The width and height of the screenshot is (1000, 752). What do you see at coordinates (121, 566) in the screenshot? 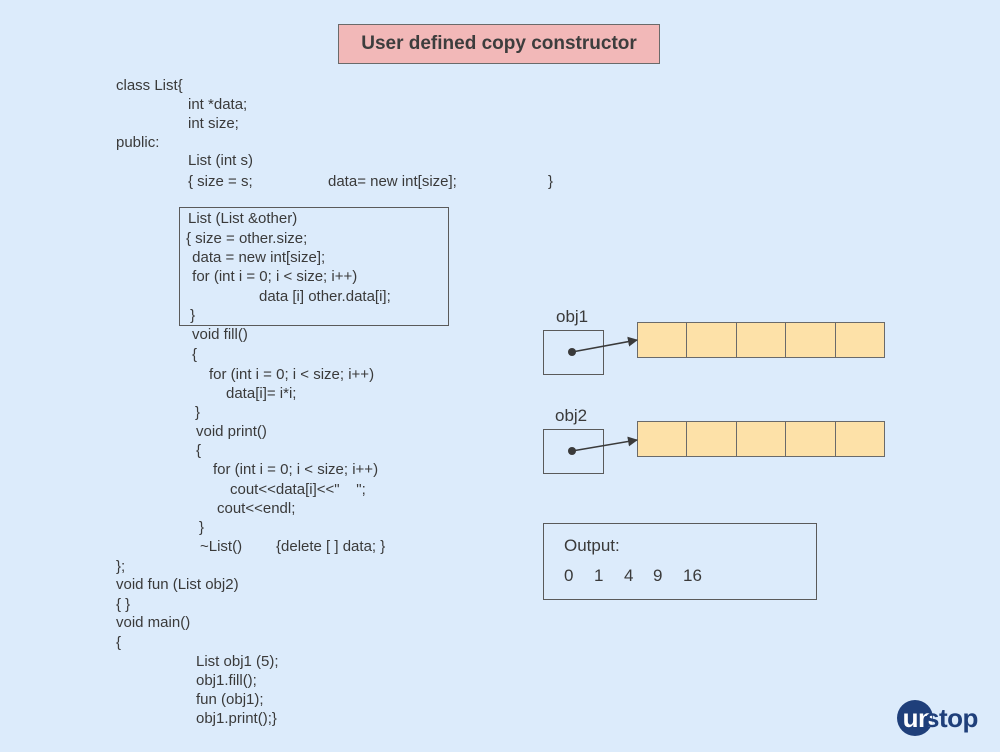
I see `code-line: };` at bounding box center [121, 566].